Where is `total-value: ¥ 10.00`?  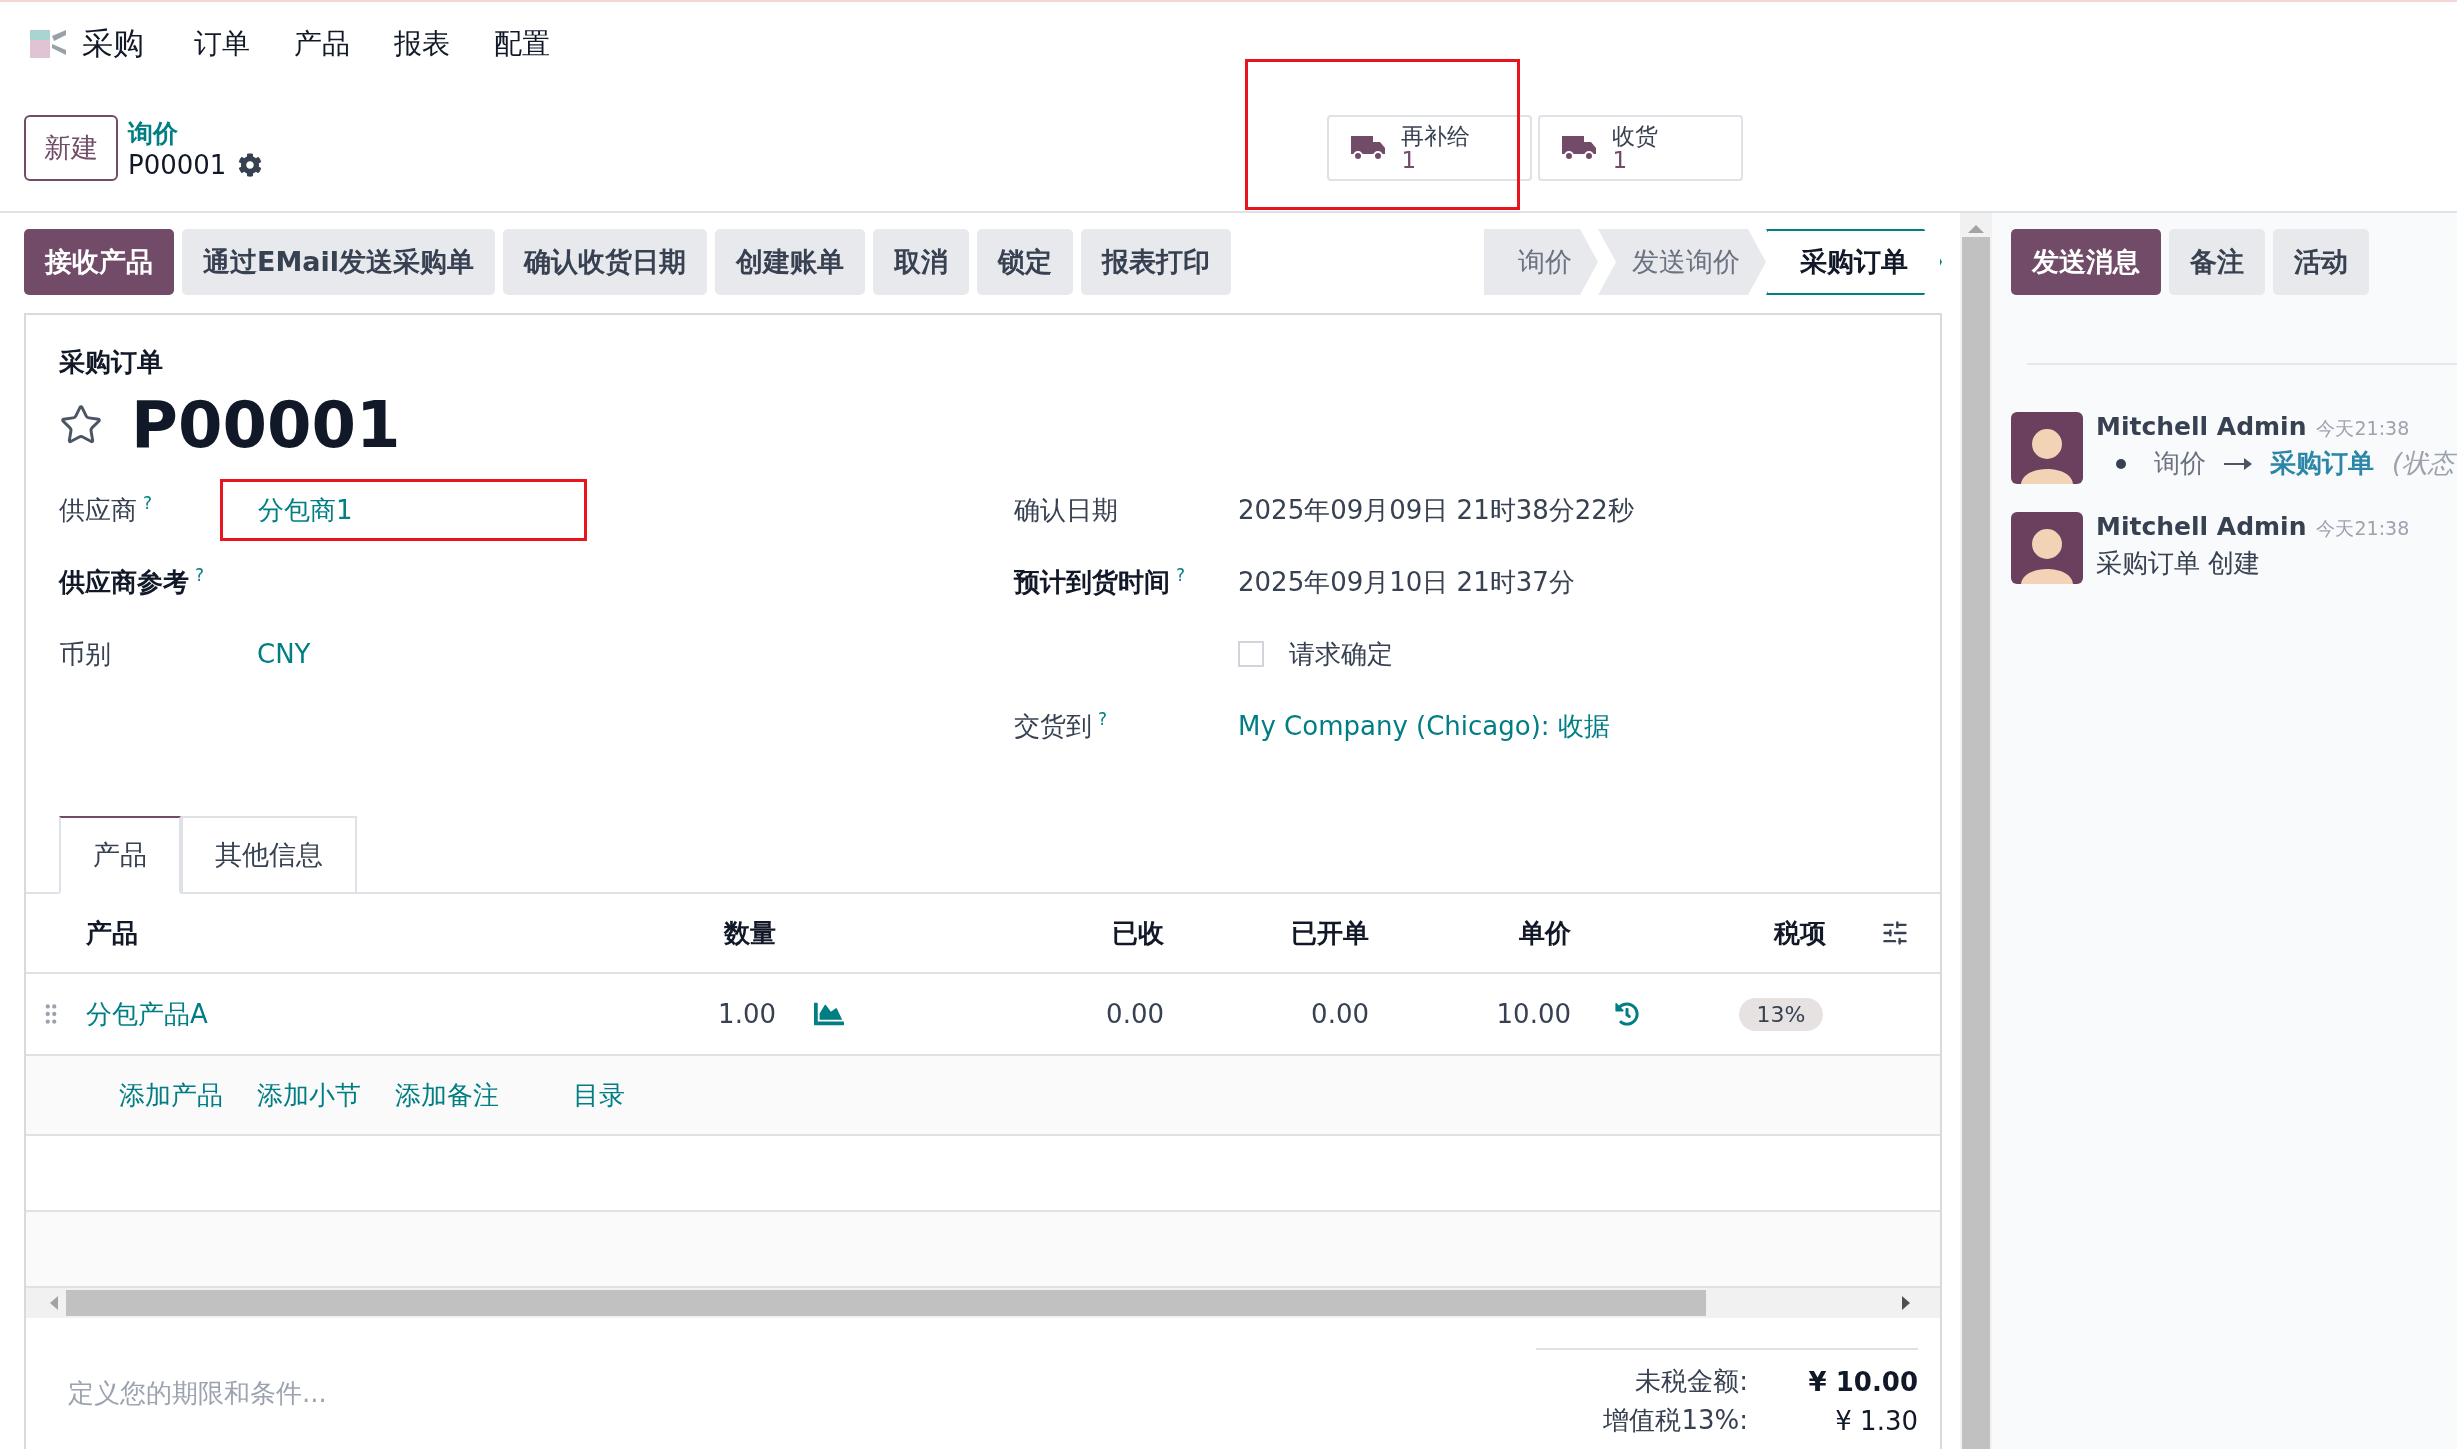
total-value: ¥ 10.00 is located at coordinates (1862, 1381).